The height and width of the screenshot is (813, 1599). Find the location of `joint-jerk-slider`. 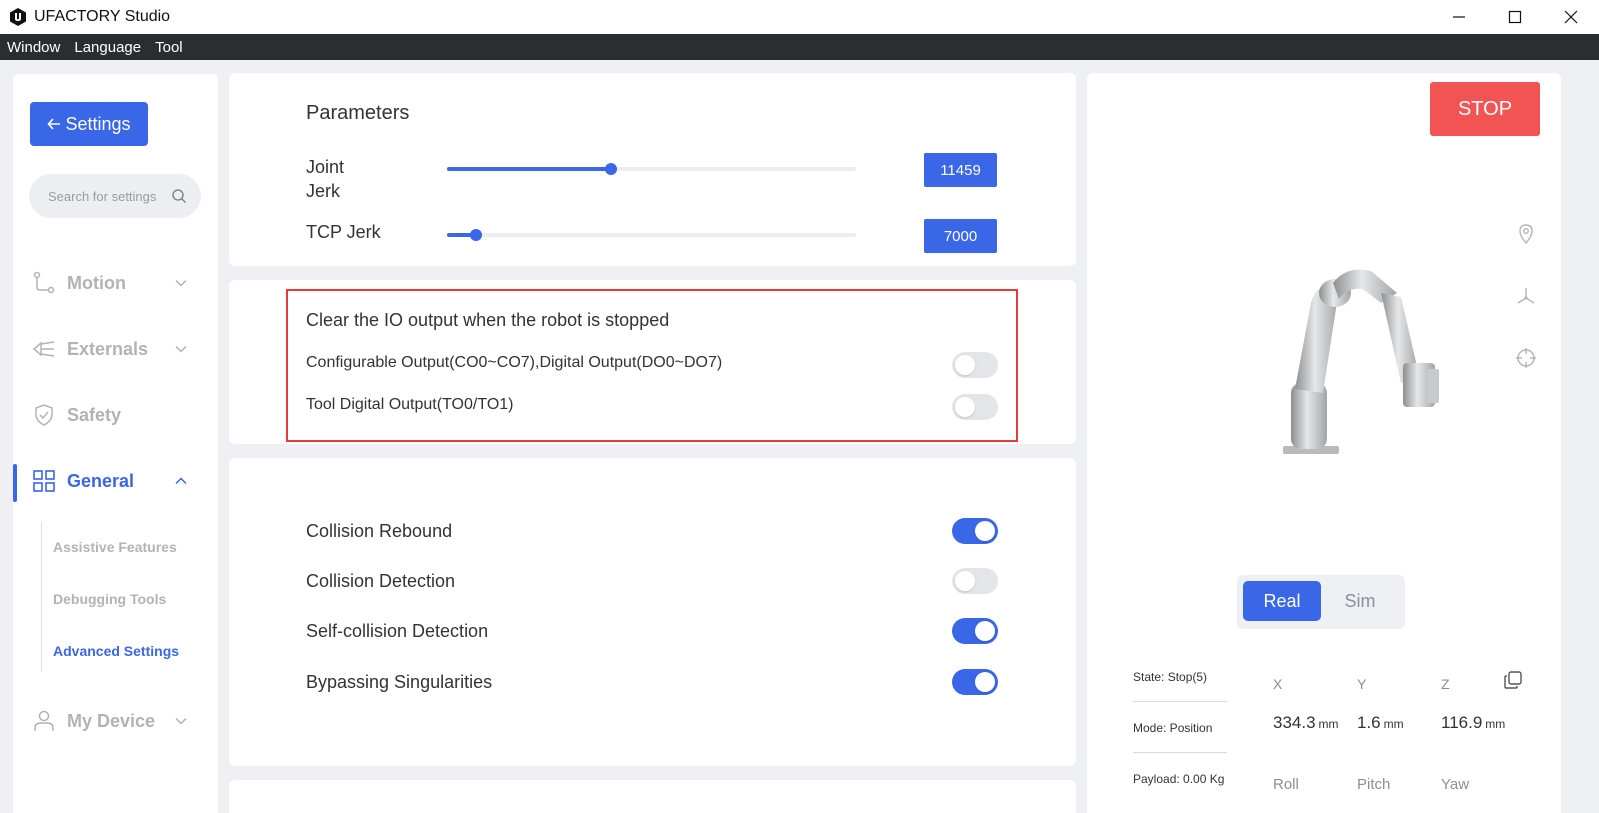

joint-jerk-slider is located at coordinates (651, 169).